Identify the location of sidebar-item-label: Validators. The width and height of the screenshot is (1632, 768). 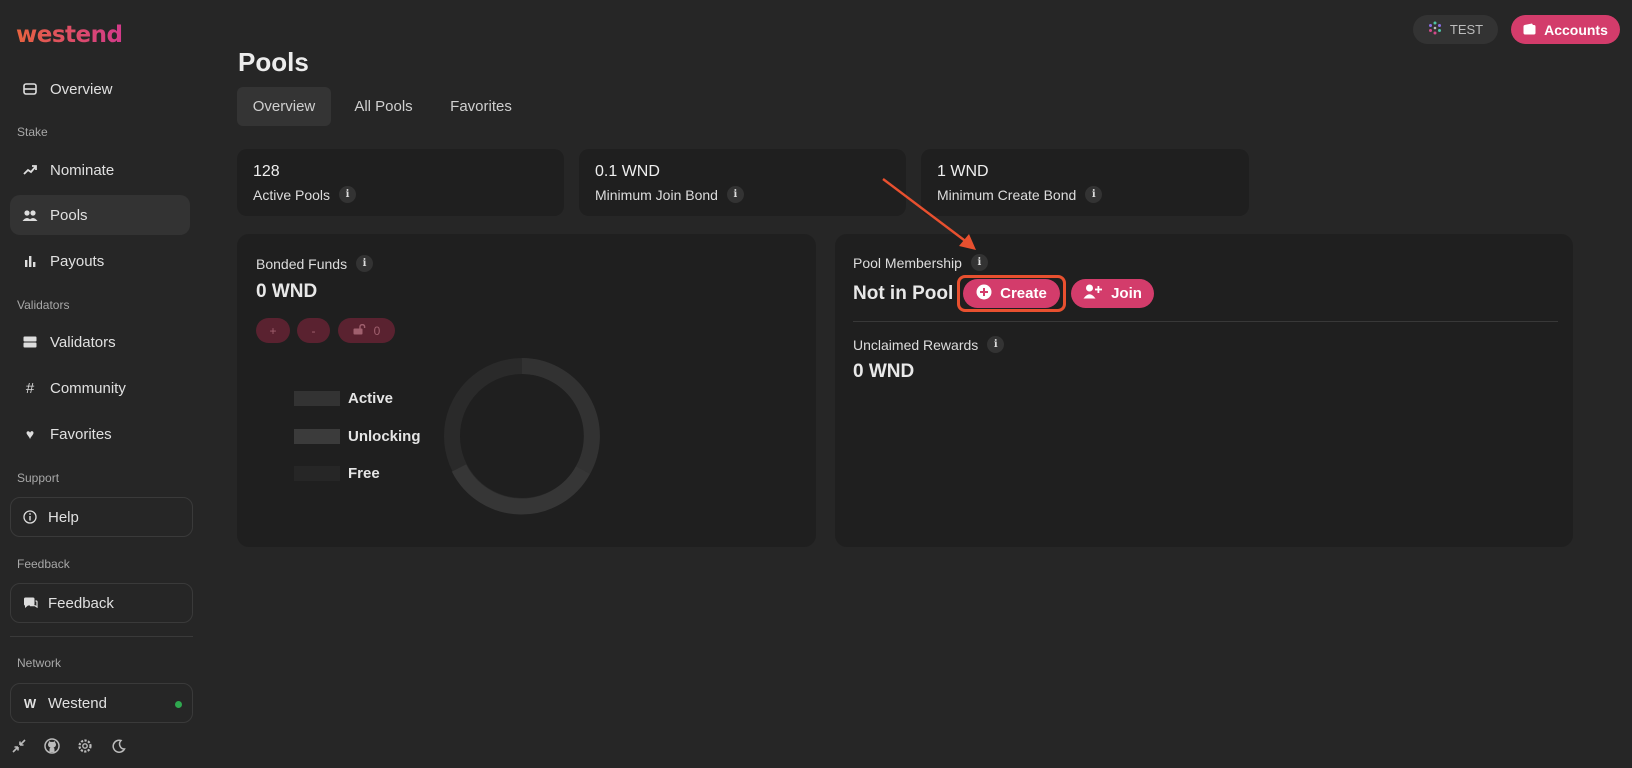
(83, 342).